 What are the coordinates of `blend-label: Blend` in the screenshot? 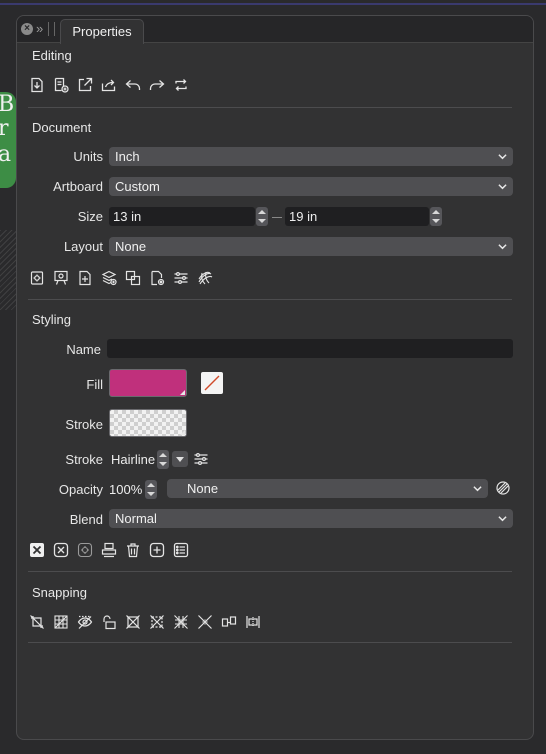 It's located at (86, 519).